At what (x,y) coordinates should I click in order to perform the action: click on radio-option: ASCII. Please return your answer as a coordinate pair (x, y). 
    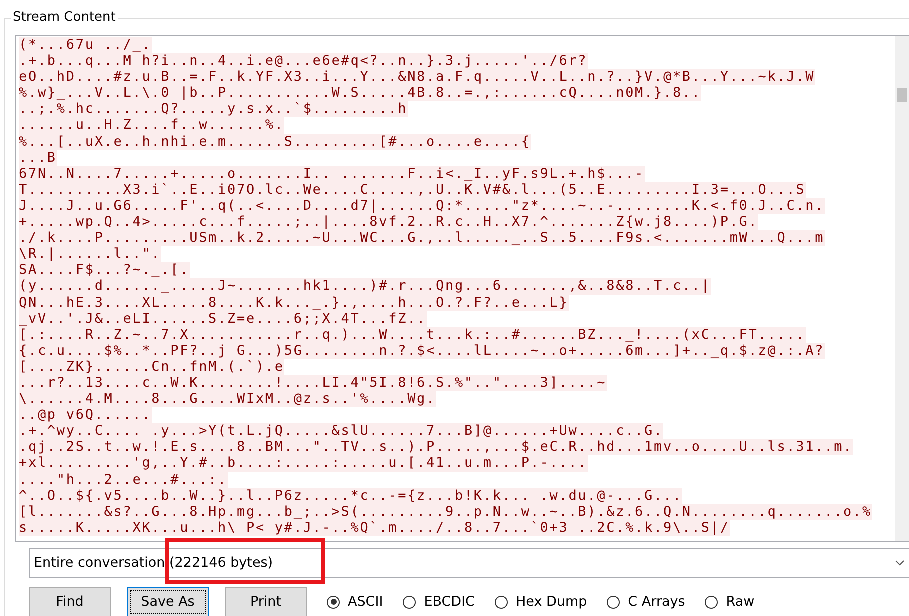
    Looking at the image, I should click on (355, 602).